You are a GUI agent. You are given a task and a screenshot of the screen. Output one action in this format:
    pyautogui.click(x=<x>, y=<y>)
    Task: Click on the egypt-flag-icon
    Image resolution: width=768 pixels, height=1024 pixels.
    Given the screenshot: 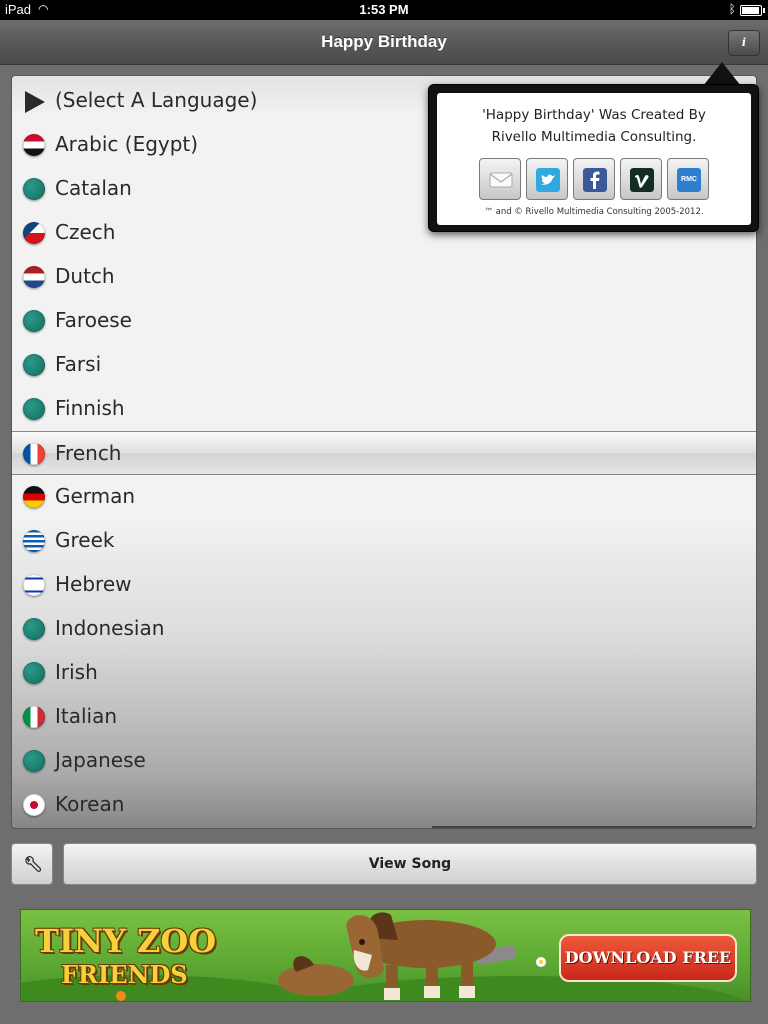 What is the action you would take?
    pyautogui.click(x=34, y=145)
    